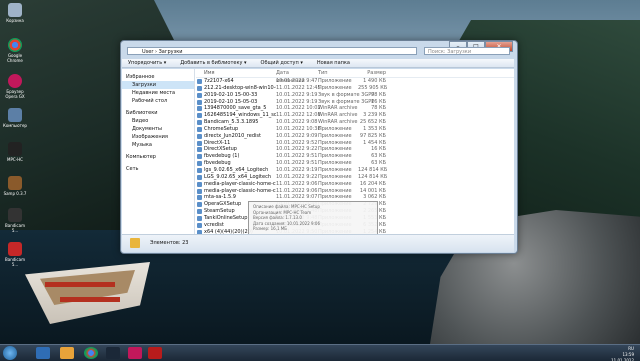 Image resolution: width=640 pixels, height=364 pixels. What do you see at coordinates (373, 176) in the screenshot?
I see `file-size: 124 814 КБ` at bounding box center [373, 176].